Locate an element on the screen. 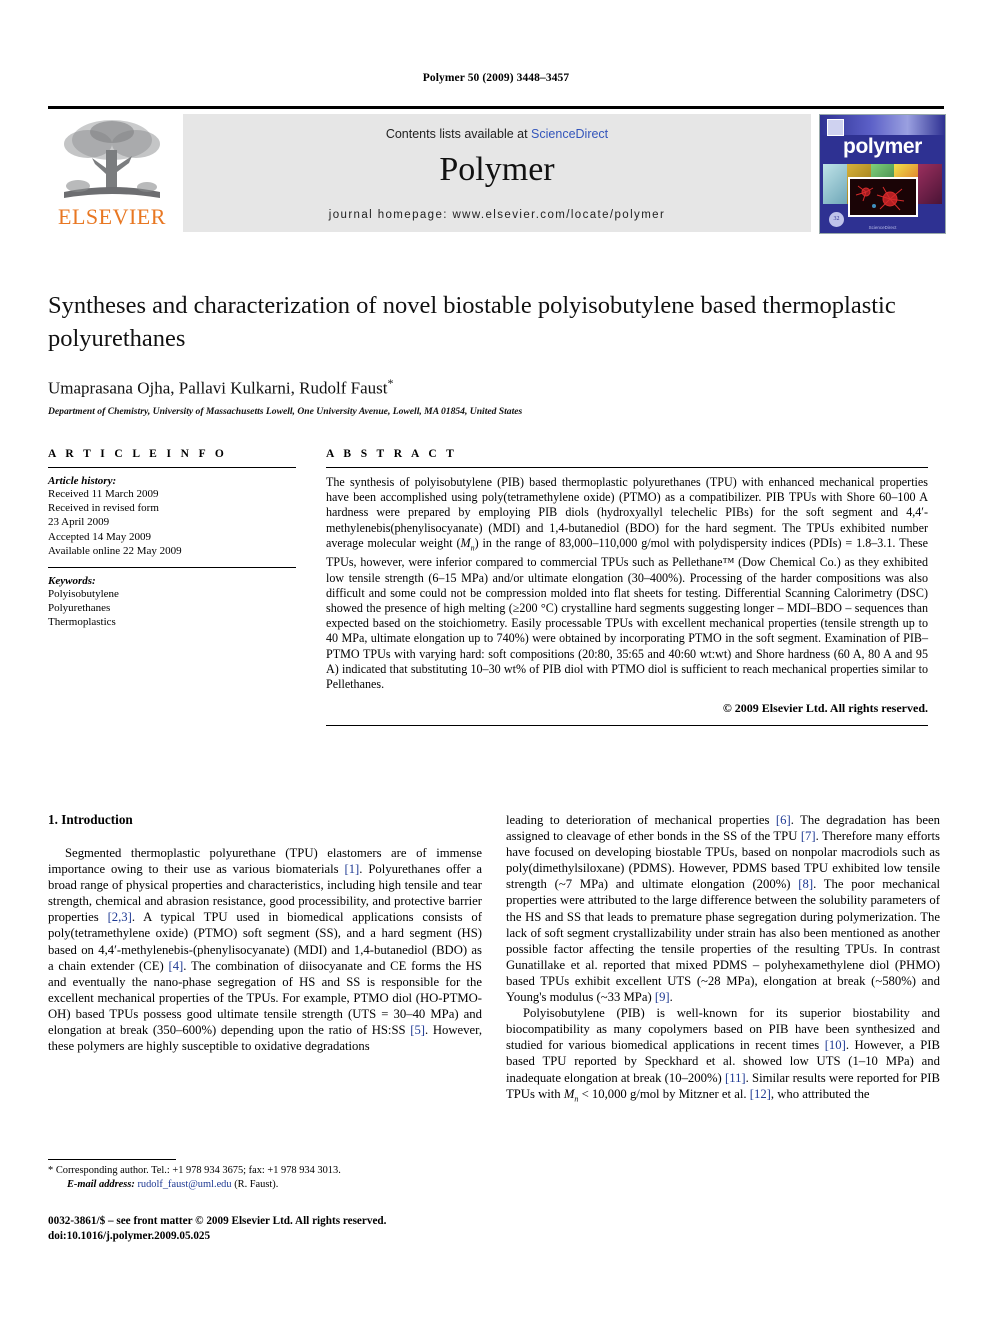 The height and width of the screenshot is (1323, 992). citation-ref: [12] is located at coordinates (760, 1094).